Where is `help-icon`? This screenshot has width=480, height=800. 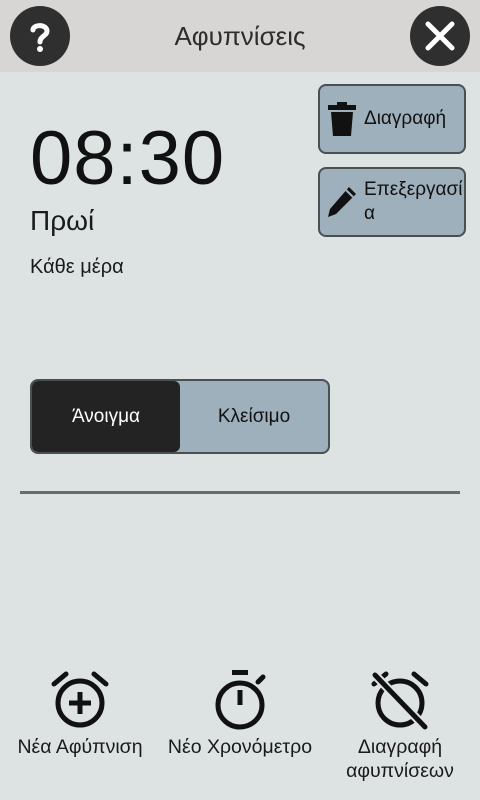
help-icon is located at coordinates (40, 37).